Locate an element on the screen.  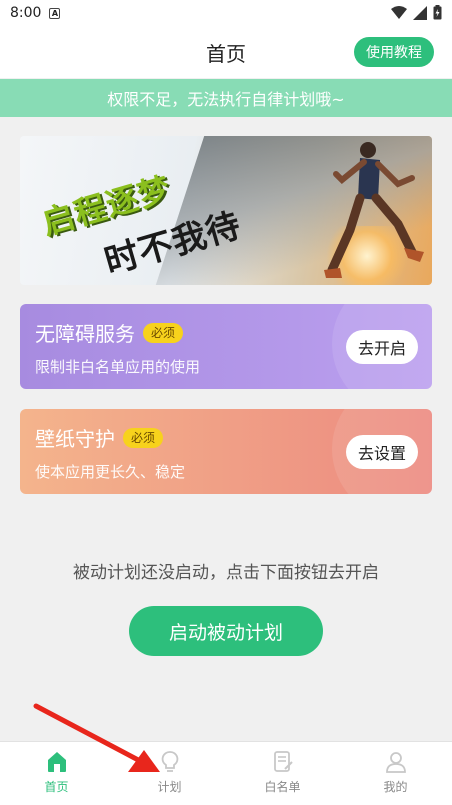
accessibility-card: 无障碍服务 必须 限制非白名单应用的使用 去开启 is located at coordinates (226, 346).